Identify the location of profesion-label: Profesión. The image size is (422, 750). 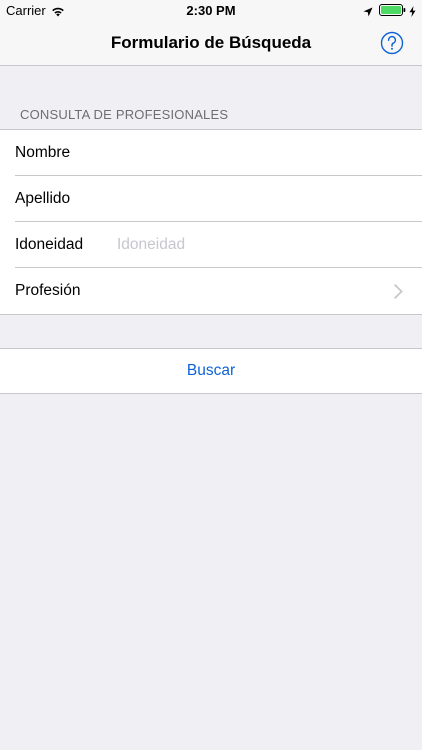
(48, 290).